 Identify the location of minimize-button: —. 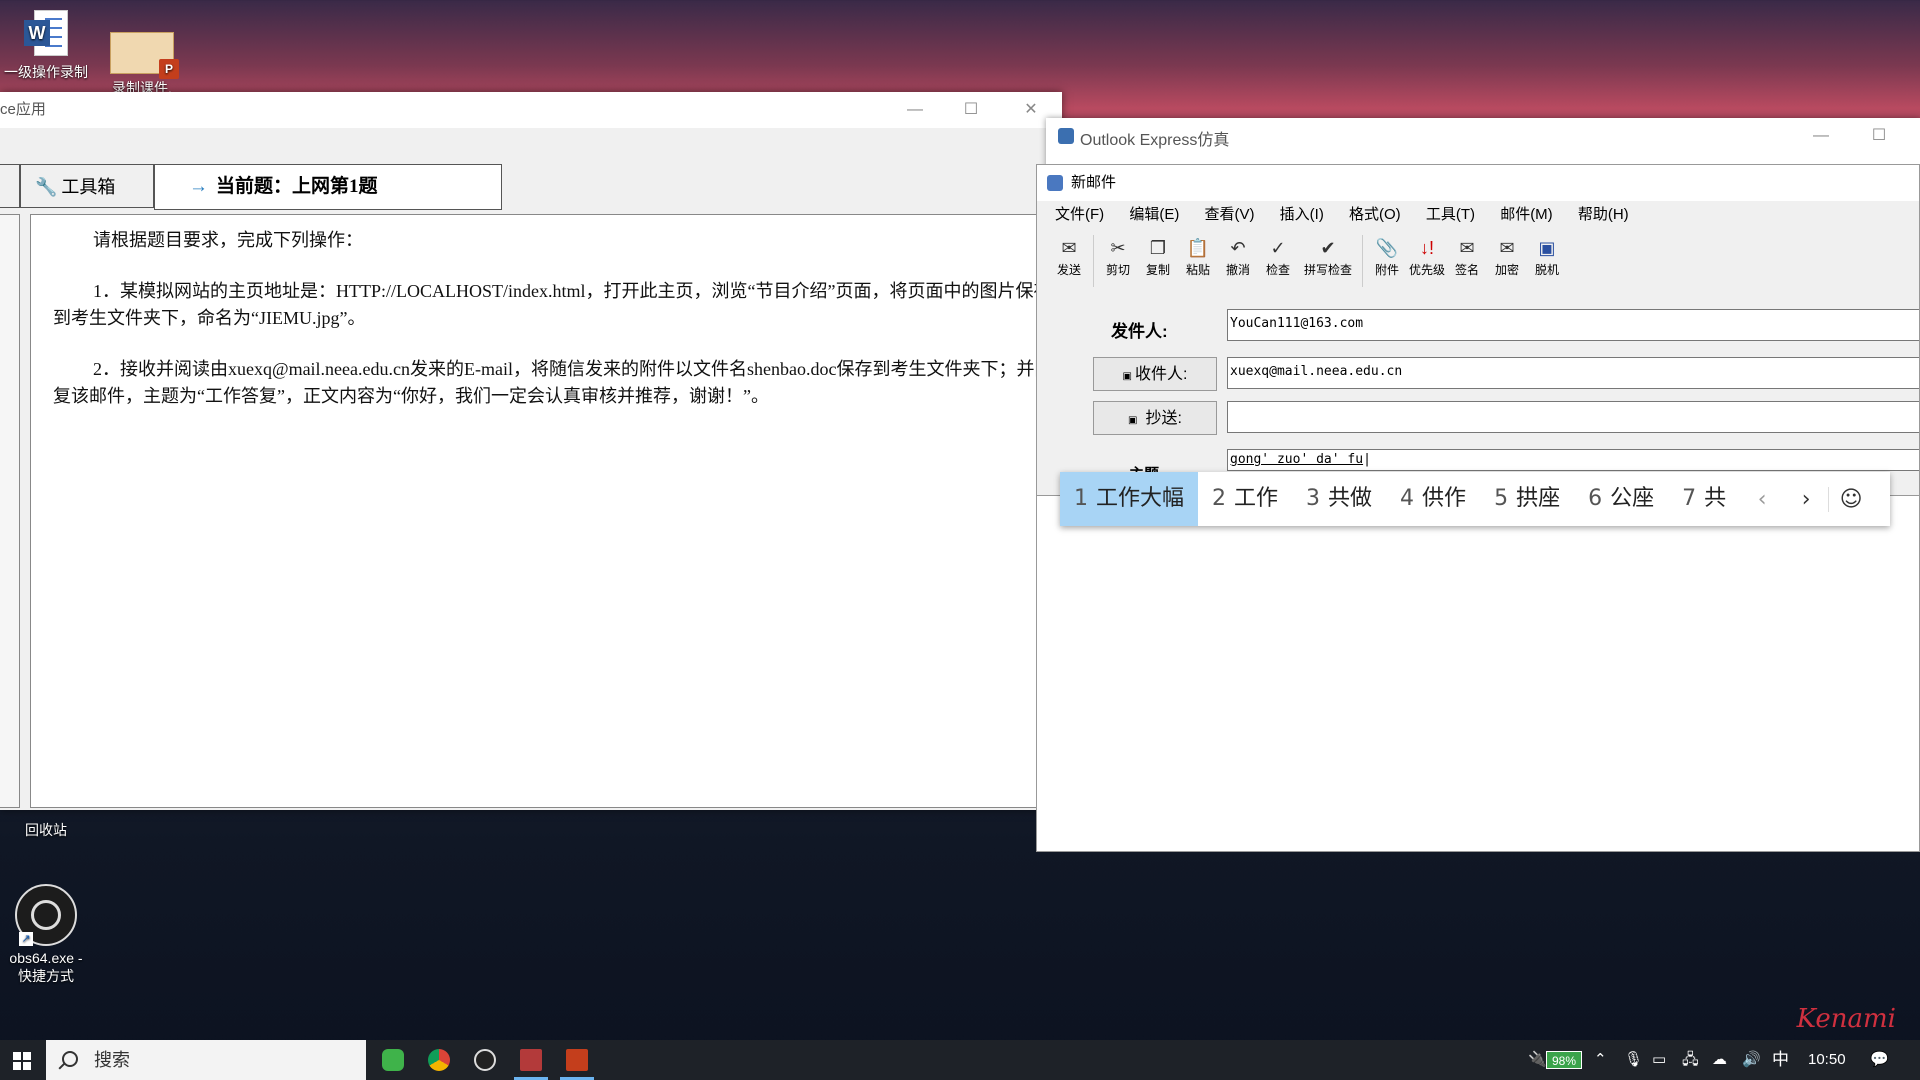
(915, 110).